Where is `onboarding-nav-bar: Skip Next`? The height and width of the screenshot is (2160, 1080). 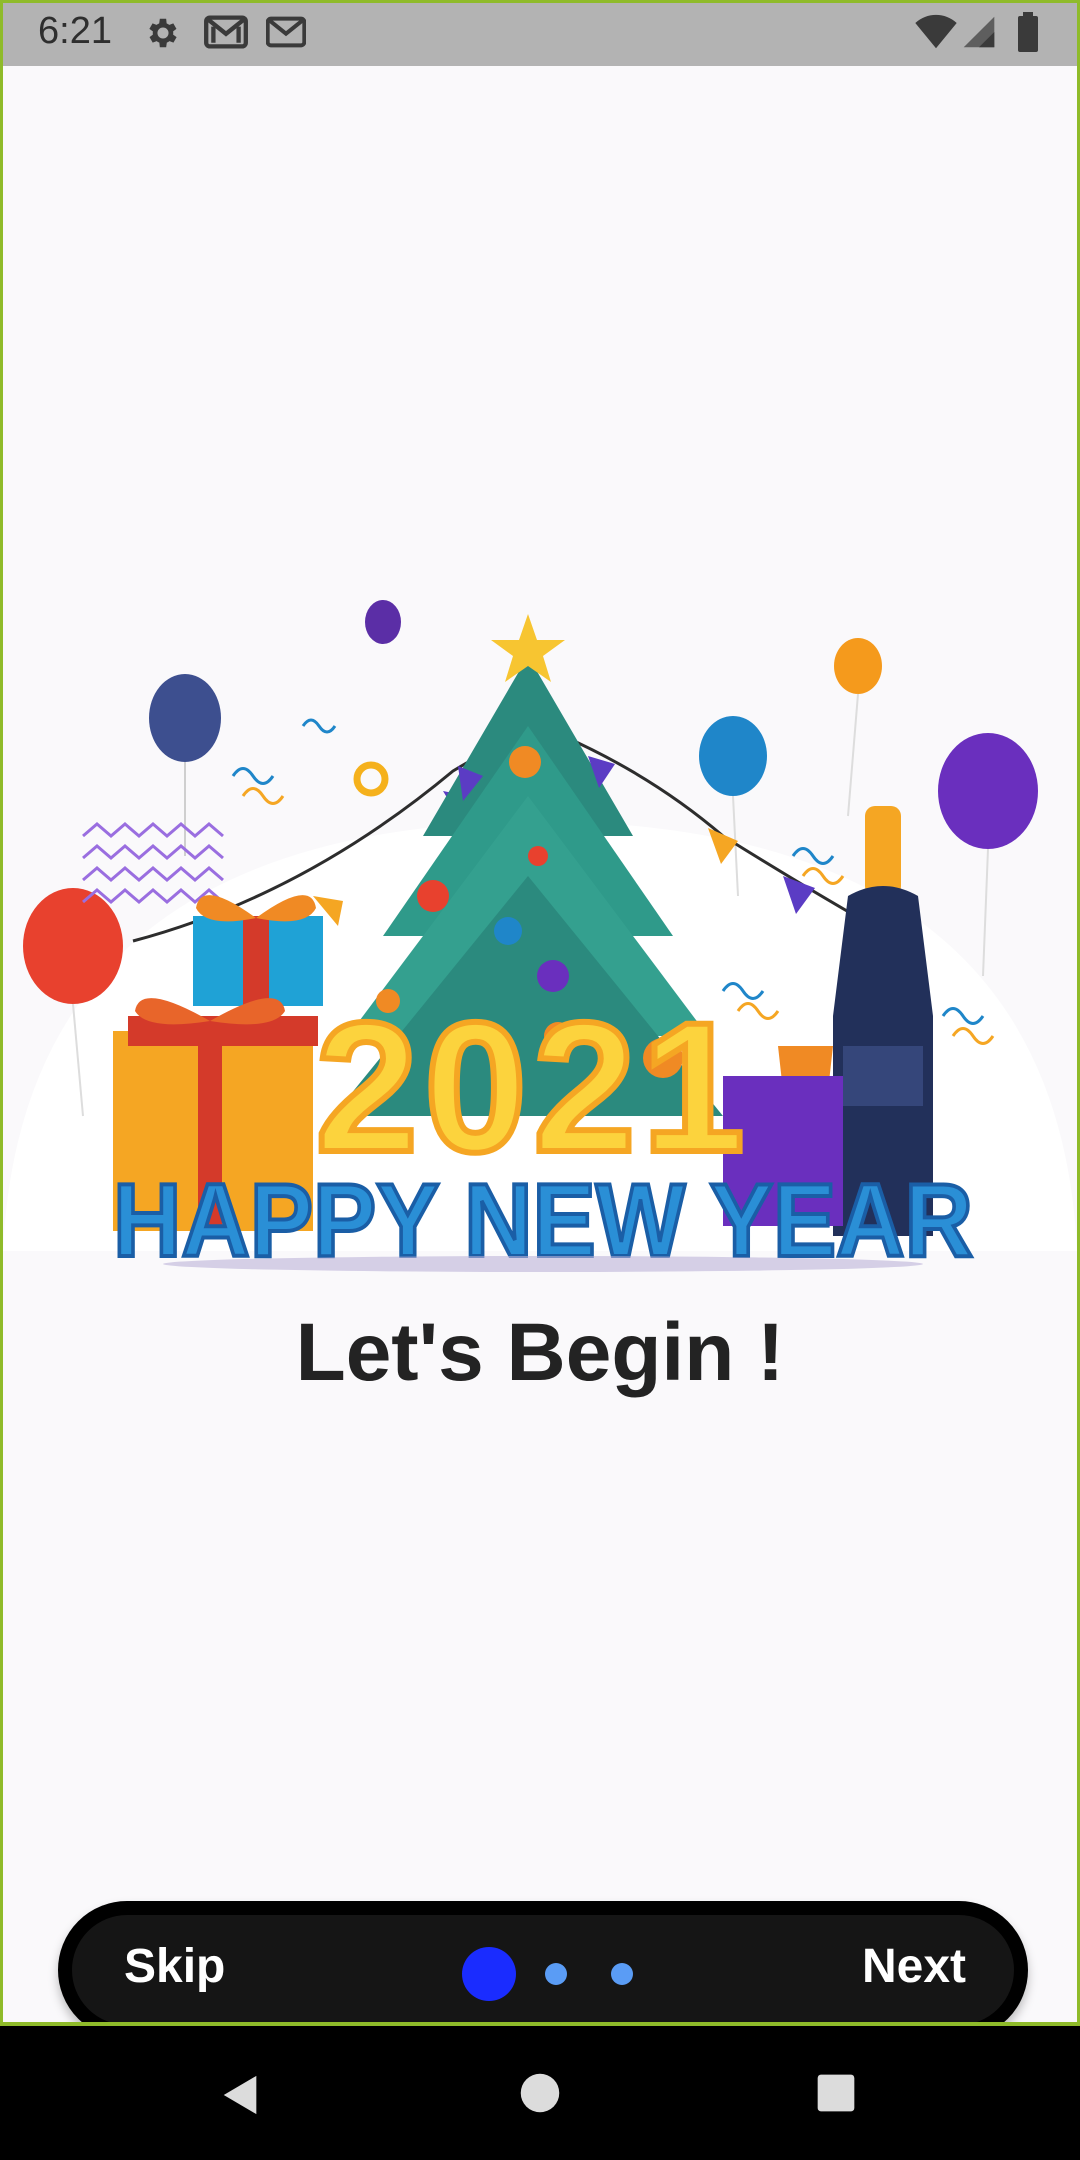 onboarding-nav-bar: Skip Next is located at coordinates (543, 1970).